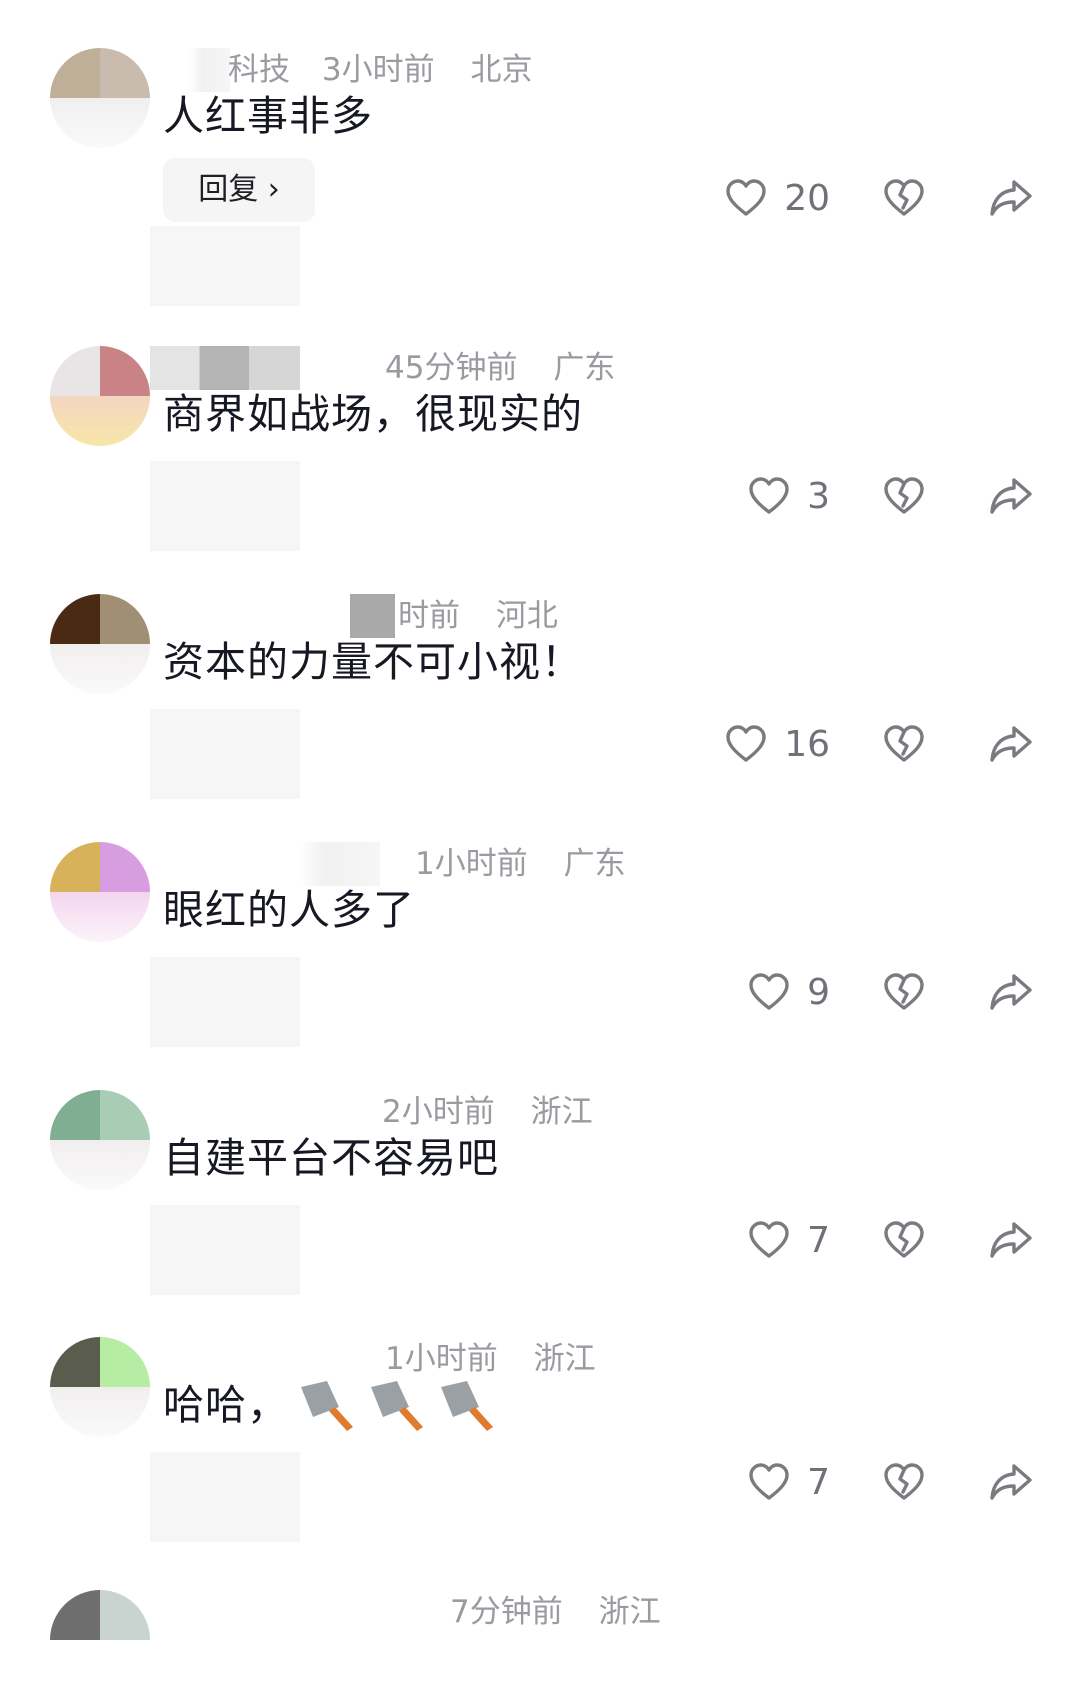 The height and width of the screenshot is (1690, 1080). I want to click on like-count: 20, so click(807, 198).